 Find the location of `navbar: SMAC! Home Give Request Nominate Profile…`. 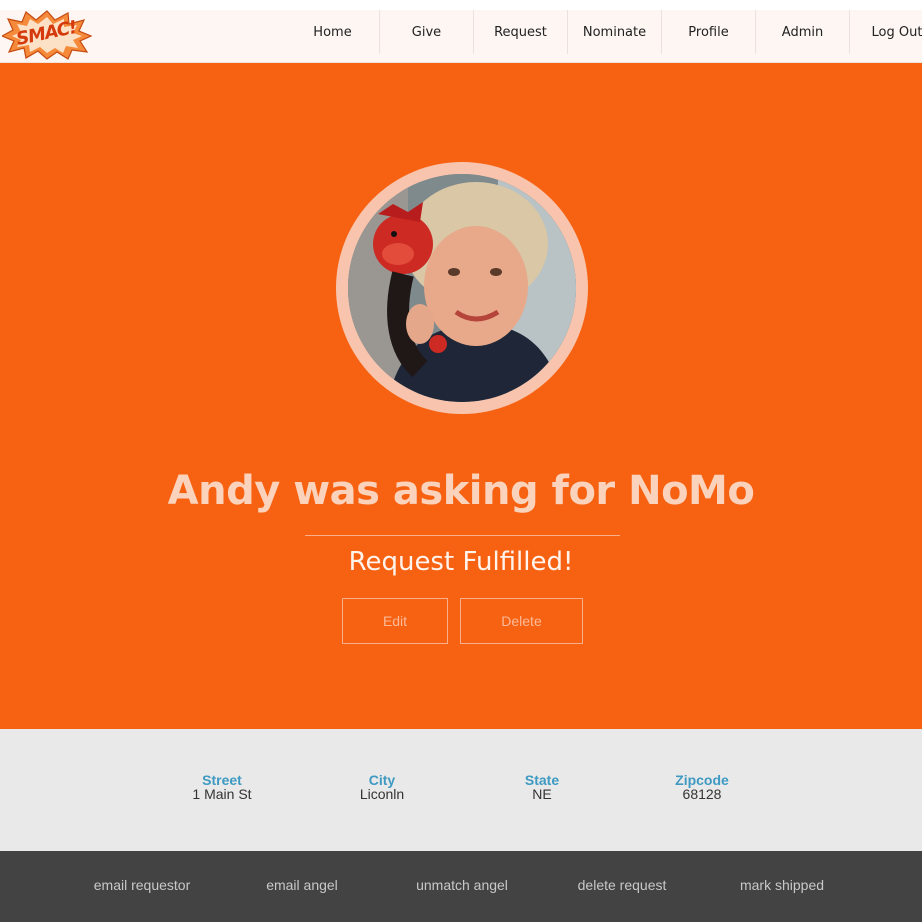

navbar: SMAC! Home Give Request Nominate Profile… is located at coordinates (461, 36).